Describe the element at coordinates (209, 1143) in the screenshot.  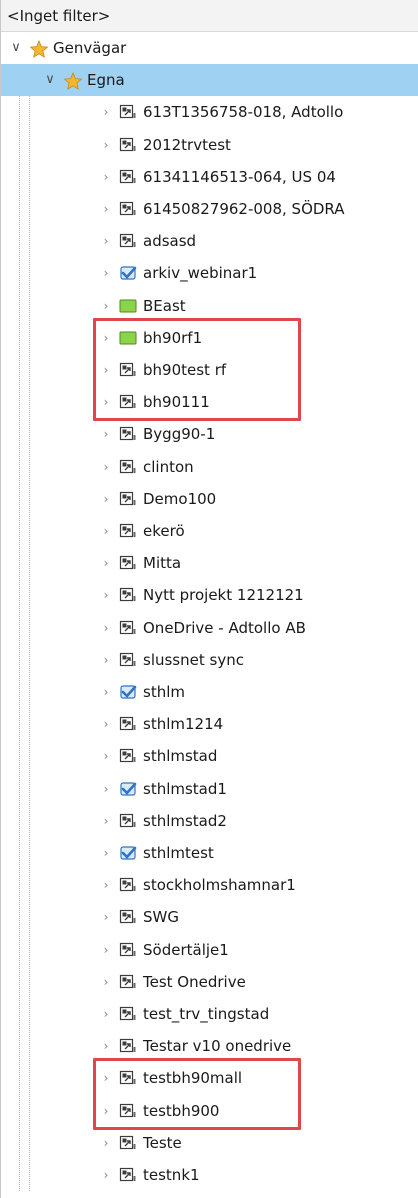
I see `tree-item: › Teste` at that location.